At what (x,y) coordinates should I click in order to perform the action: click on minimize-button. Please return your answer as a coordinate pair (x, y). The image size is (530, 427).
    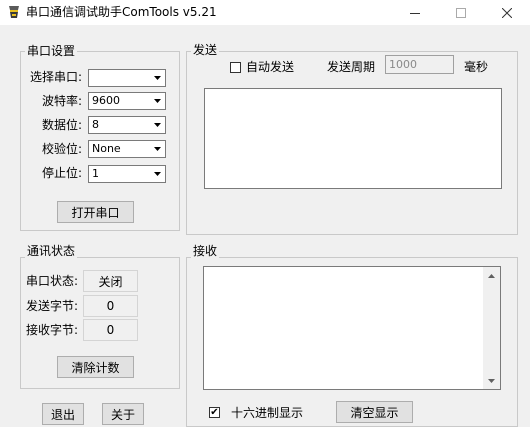
    Looking at the image, I should click on (415, 12).